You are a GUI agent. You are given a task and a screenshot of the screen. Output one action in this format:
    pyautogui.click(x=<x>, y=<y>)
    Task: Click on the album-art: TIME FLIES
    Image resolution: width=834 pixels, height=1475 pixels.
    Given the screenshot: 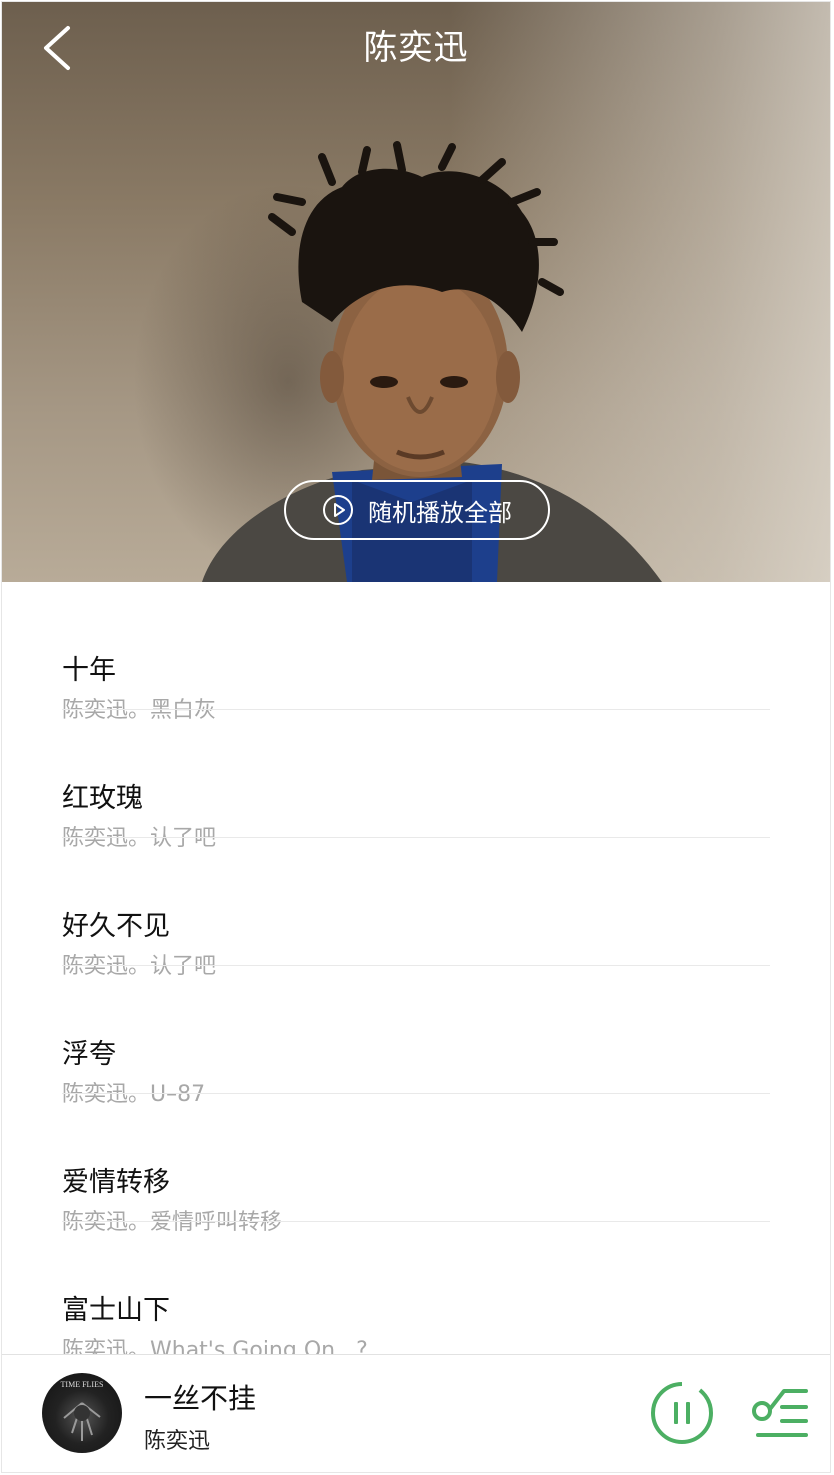 What is the action you would take?
    pyautogui.click(x=82, y=1413)
    